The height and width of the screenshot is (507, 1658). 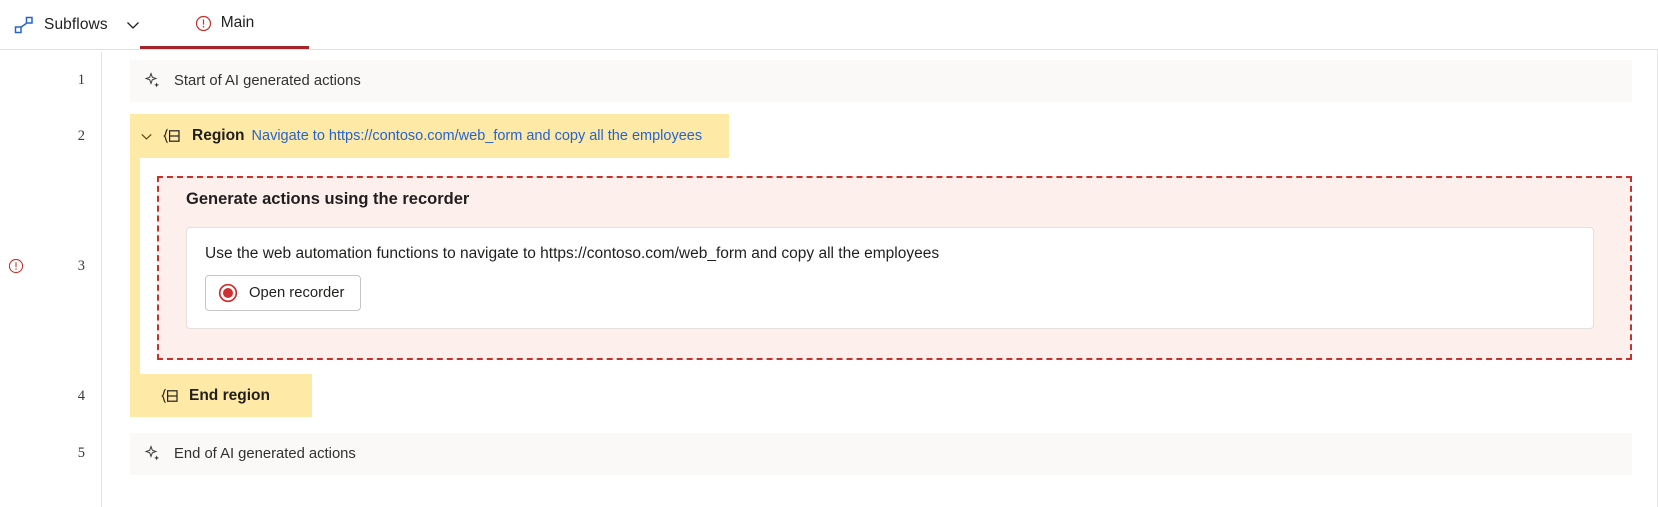 I want to click on recorder-heading: Generate actions using the recorder, so click(x=328, y=199).